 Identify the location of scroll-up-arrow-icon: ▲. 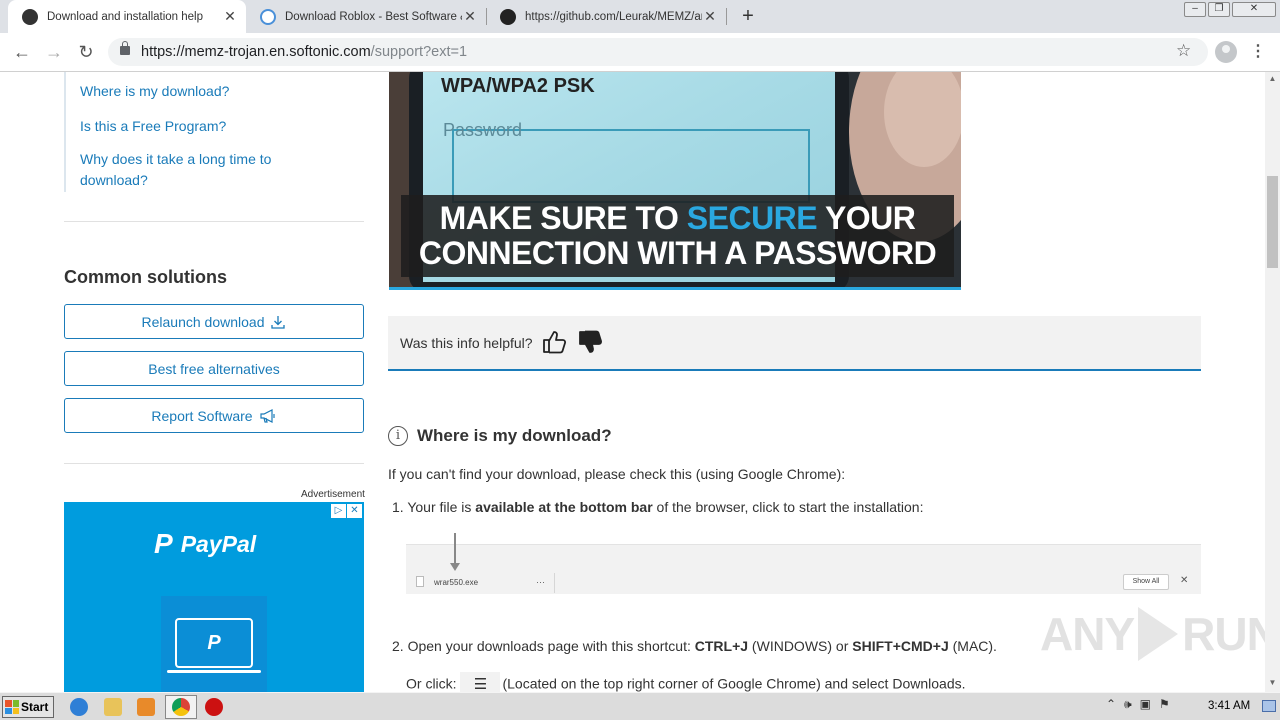
(1272, 79).